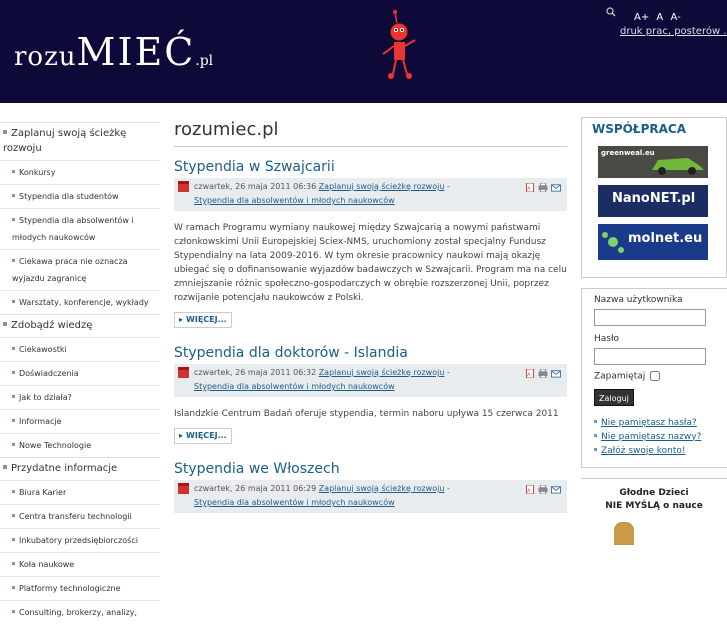 Image resolution: width=727 pixels, height=624 pixels. I want to click on remember-checkbox, so click(655, 376).